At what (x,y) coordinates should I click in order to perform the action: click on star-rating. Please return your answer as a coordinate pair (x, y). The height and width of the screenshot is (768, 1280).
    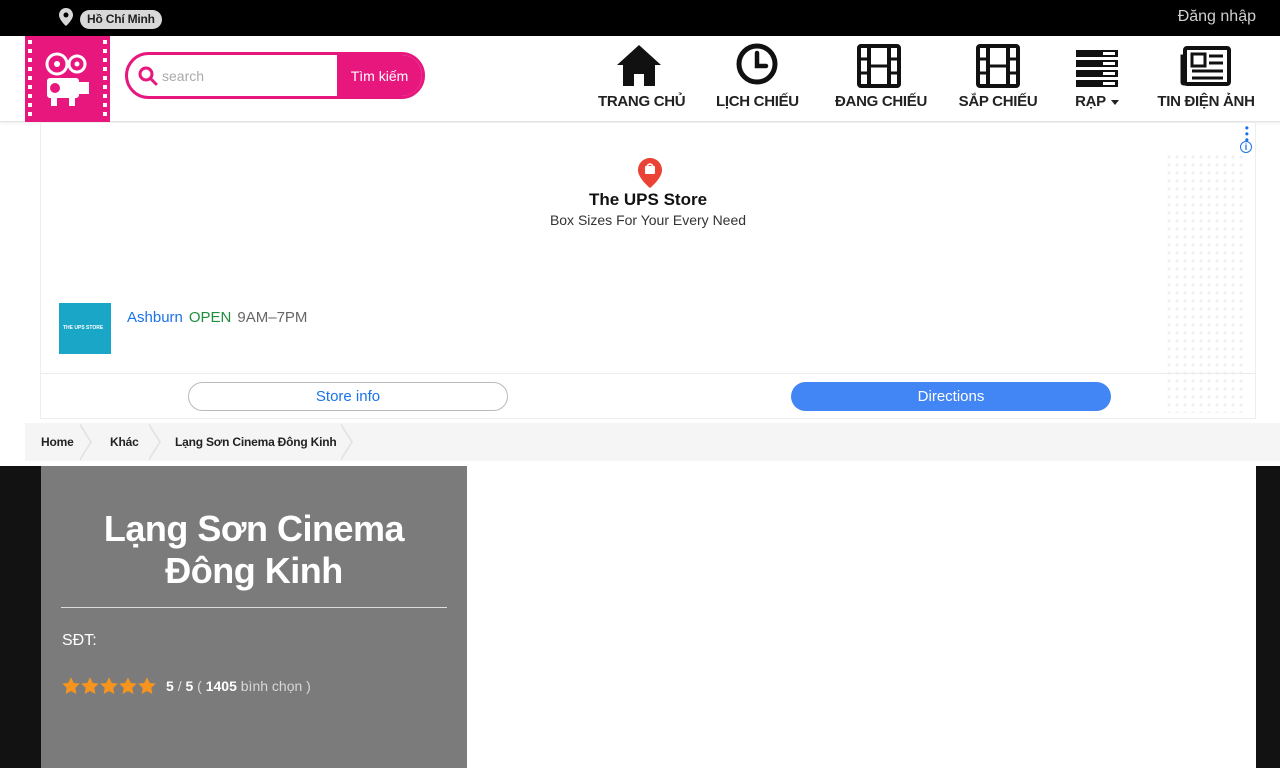
    Looking at the image, I should click on (108, 686).